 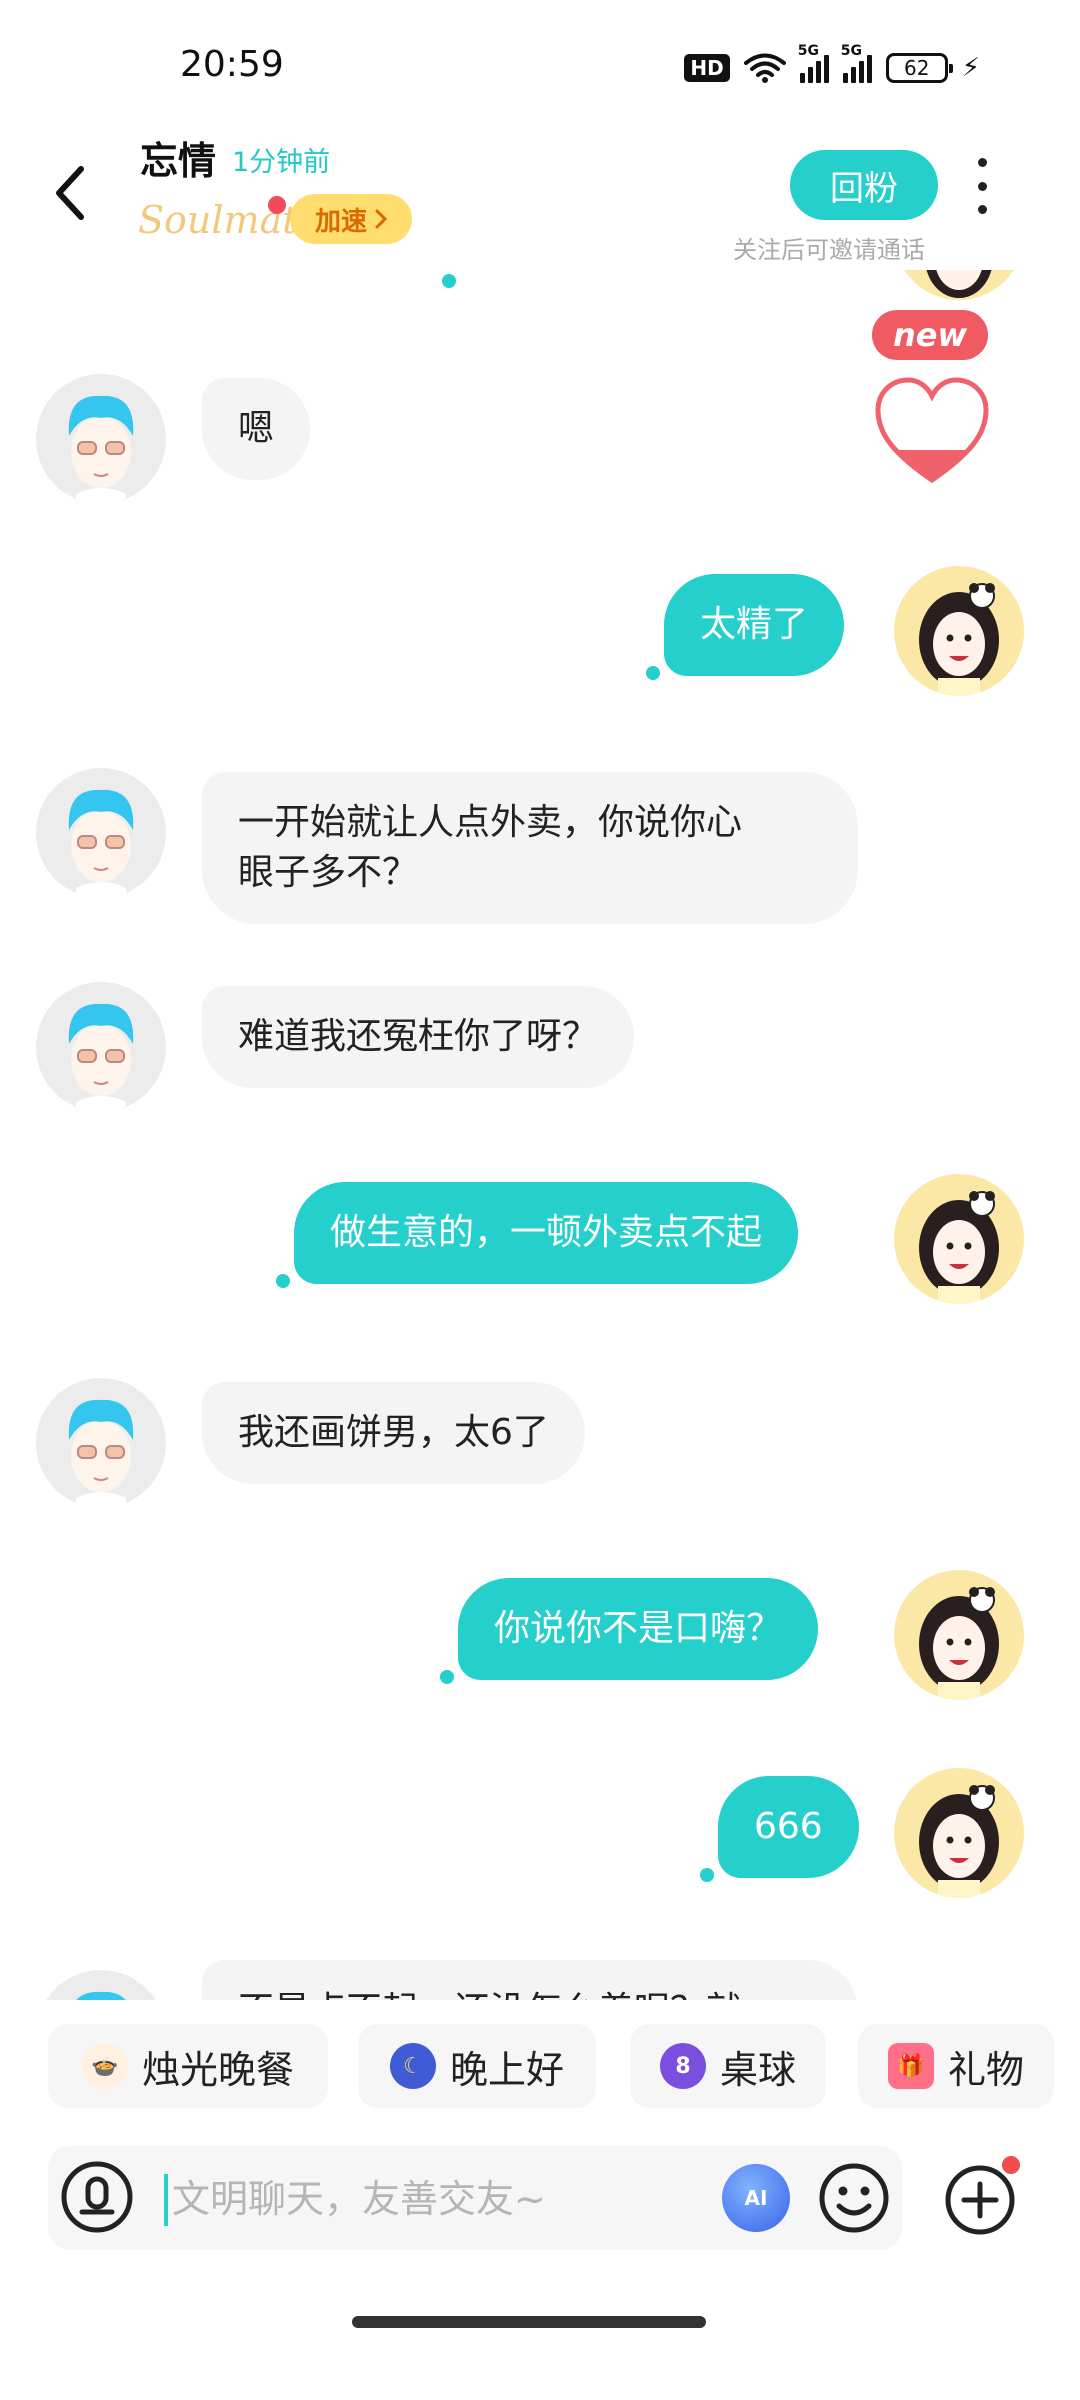 I want to click on message-line: 一开始就让人点外卖，你说你心, so click(x=490, y=822).